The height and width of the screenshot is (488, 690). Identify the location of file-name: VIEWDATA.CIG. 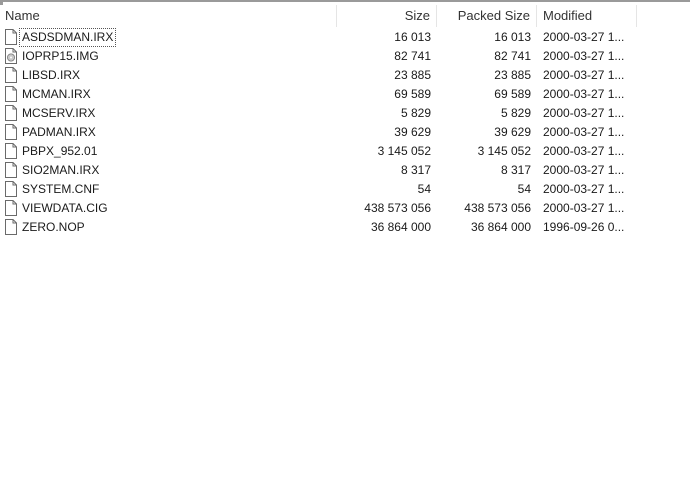
(65, 208).